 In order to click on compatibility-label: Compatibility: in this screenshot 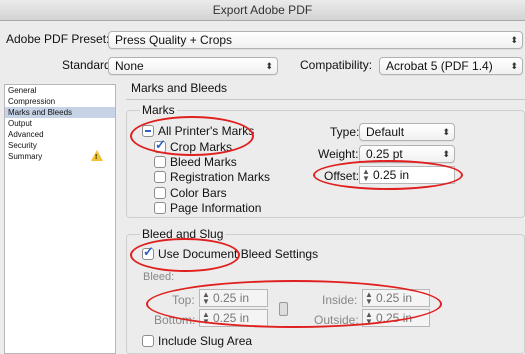, I will do `click(336, 65)`.